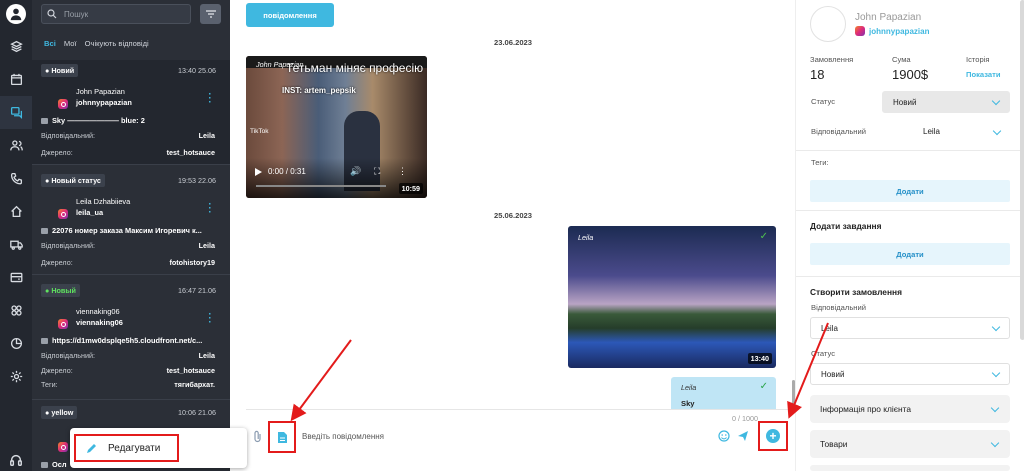 This screenshot has height=471, width=1024. I want to click on search-icon, so click(52, 14).